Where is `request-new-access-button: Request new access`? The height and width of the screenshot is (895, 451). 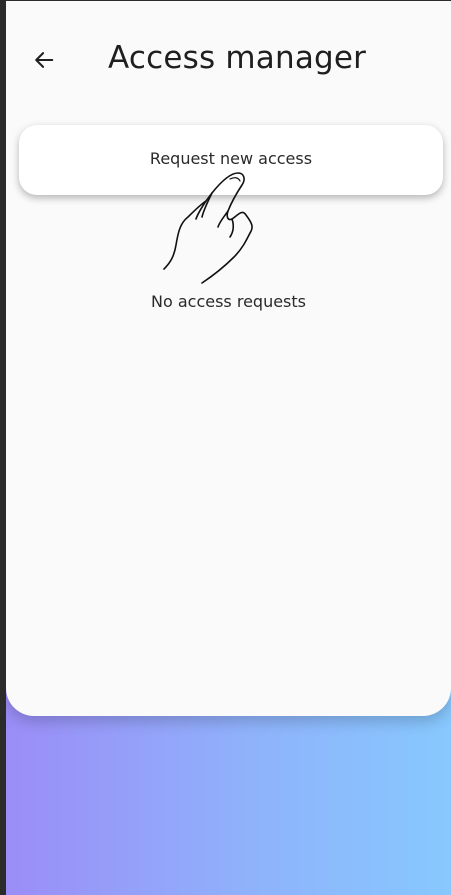 request-new-access-button: Request new access is located at coordinates (231, 160).